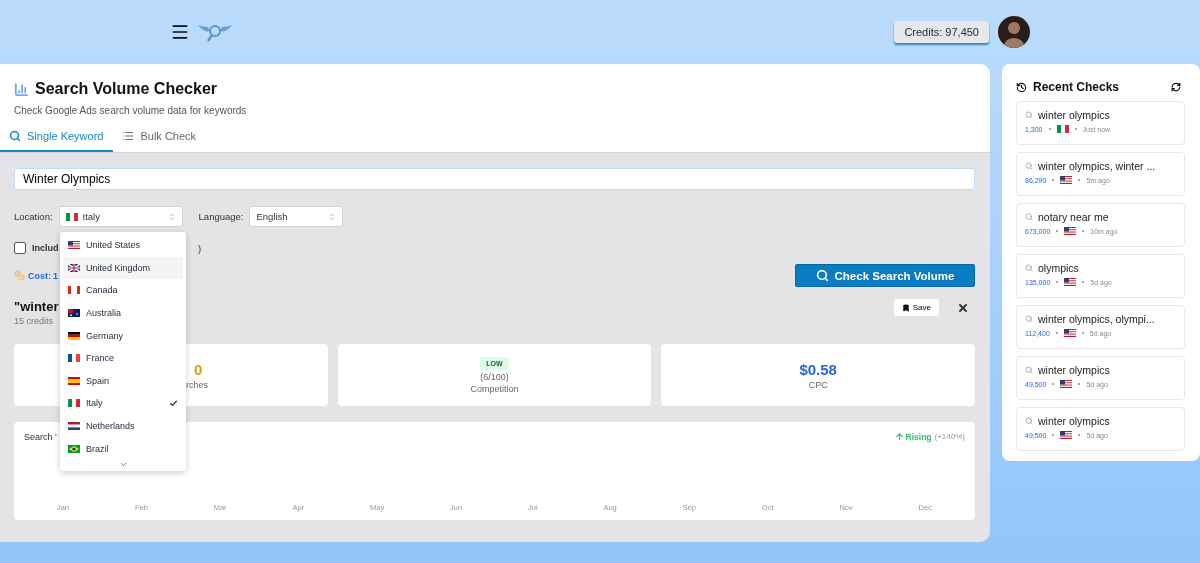 This screenshot has height=563, width=1200. What do you see at coordinates (120, 216) in the screenshot?
I see `location-select: Italy` at bounding box center [120, 216].